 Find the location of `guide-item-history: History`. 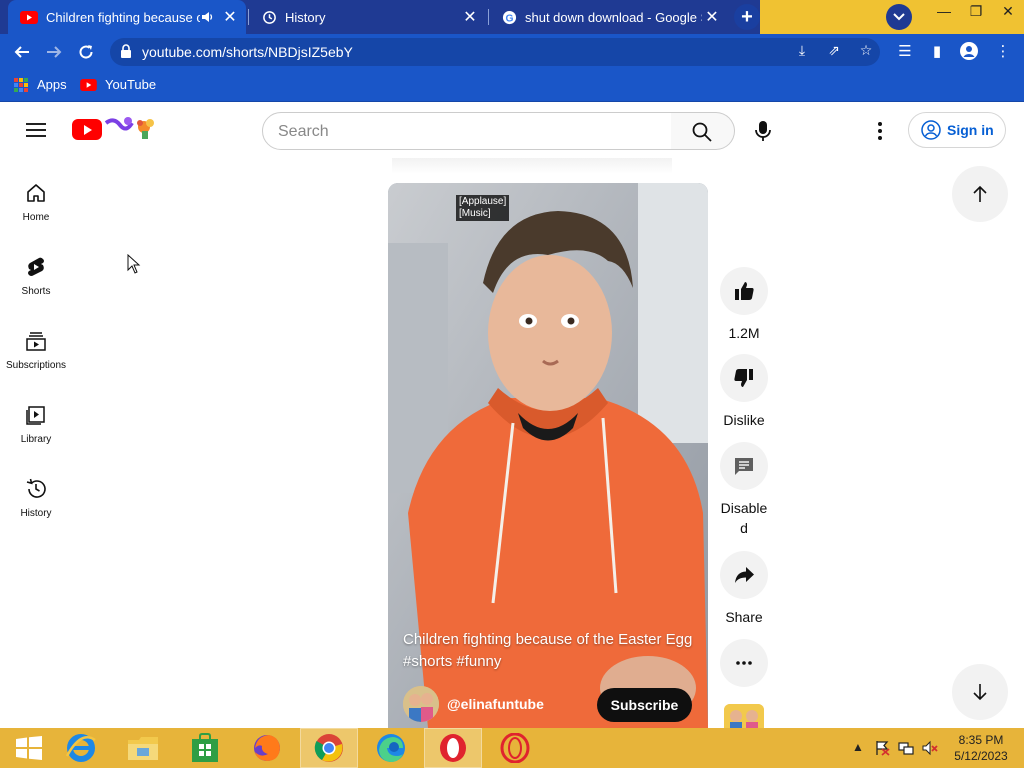

guide-item-history: History is located at coordinates (36, 511).